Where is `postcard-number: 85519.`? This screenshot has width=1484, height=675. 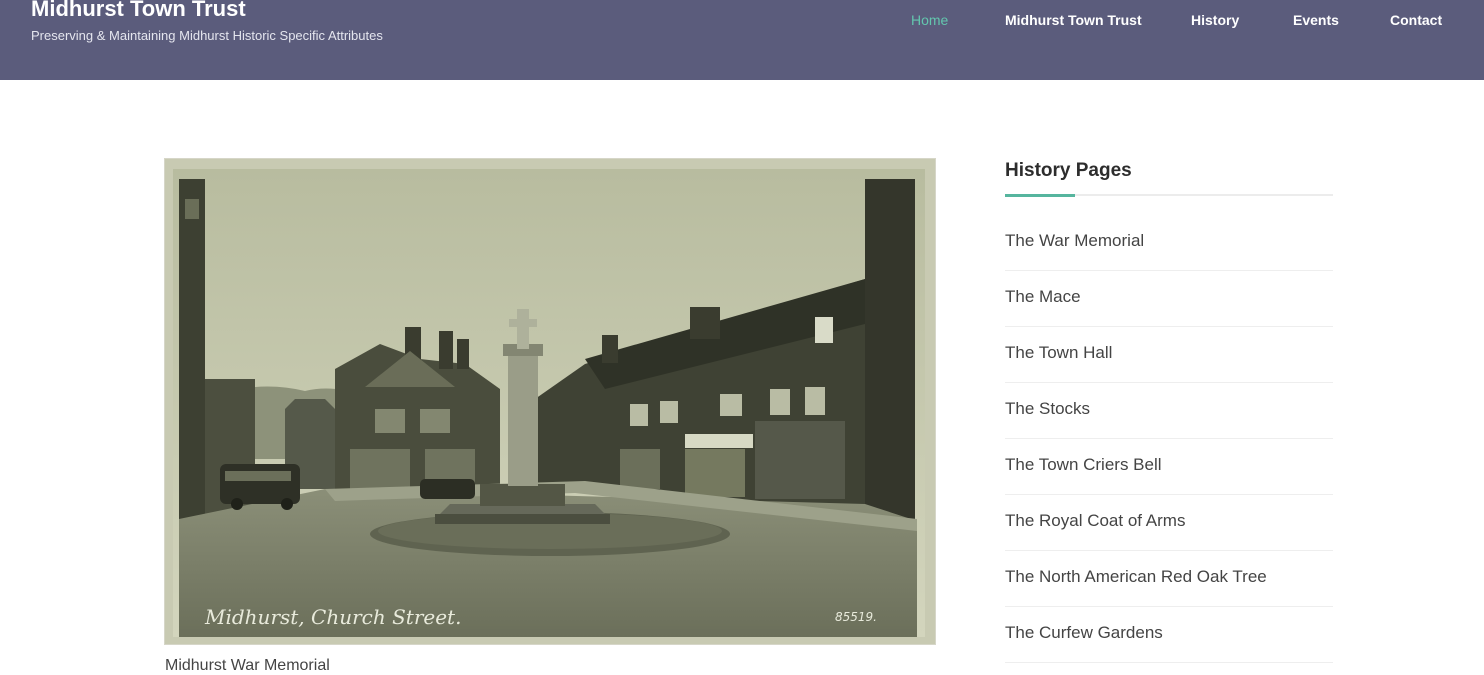 postcard-number: 85519. is located at coordinates (856, 617).